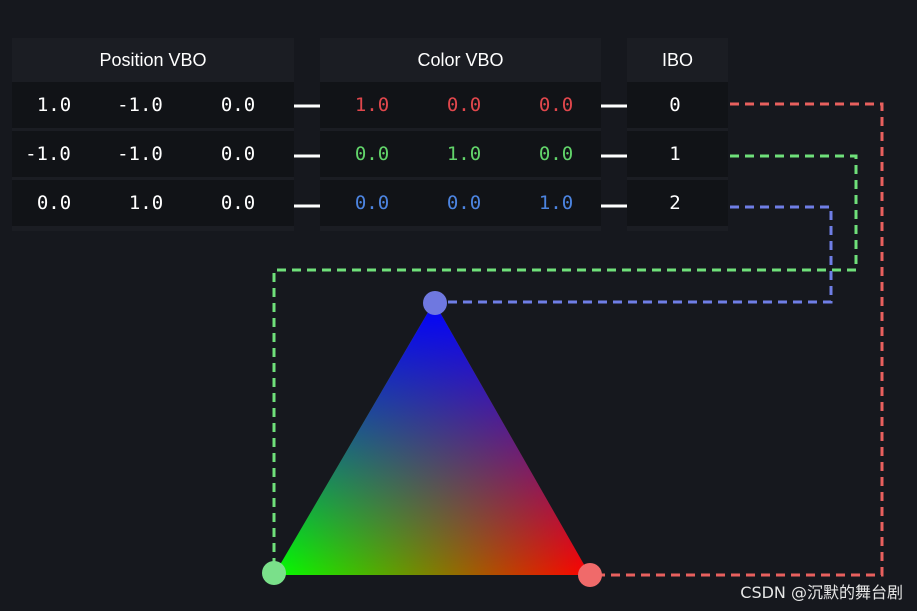 This screenshot has width=917, height=611. I want to click on index-2-route, so click(635, 254).